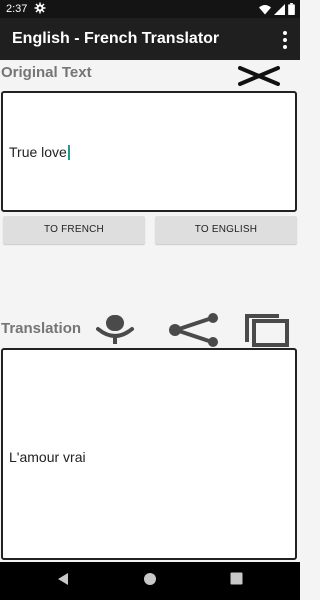 Image resolution: width=320 pixels, height=600 pixels. I want to click on app-title: English - French Translator, so click(116, 38).